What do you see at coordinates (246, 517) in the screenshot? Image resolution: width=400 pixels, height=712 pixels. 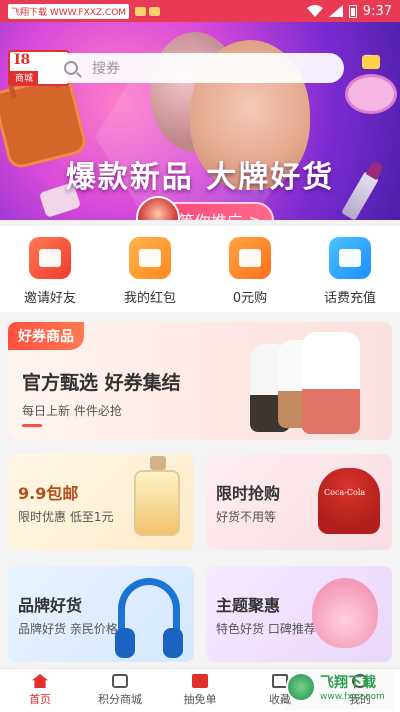 I see `promo-card-subtitle: 好货不用等` at bounding box center [246, 517].